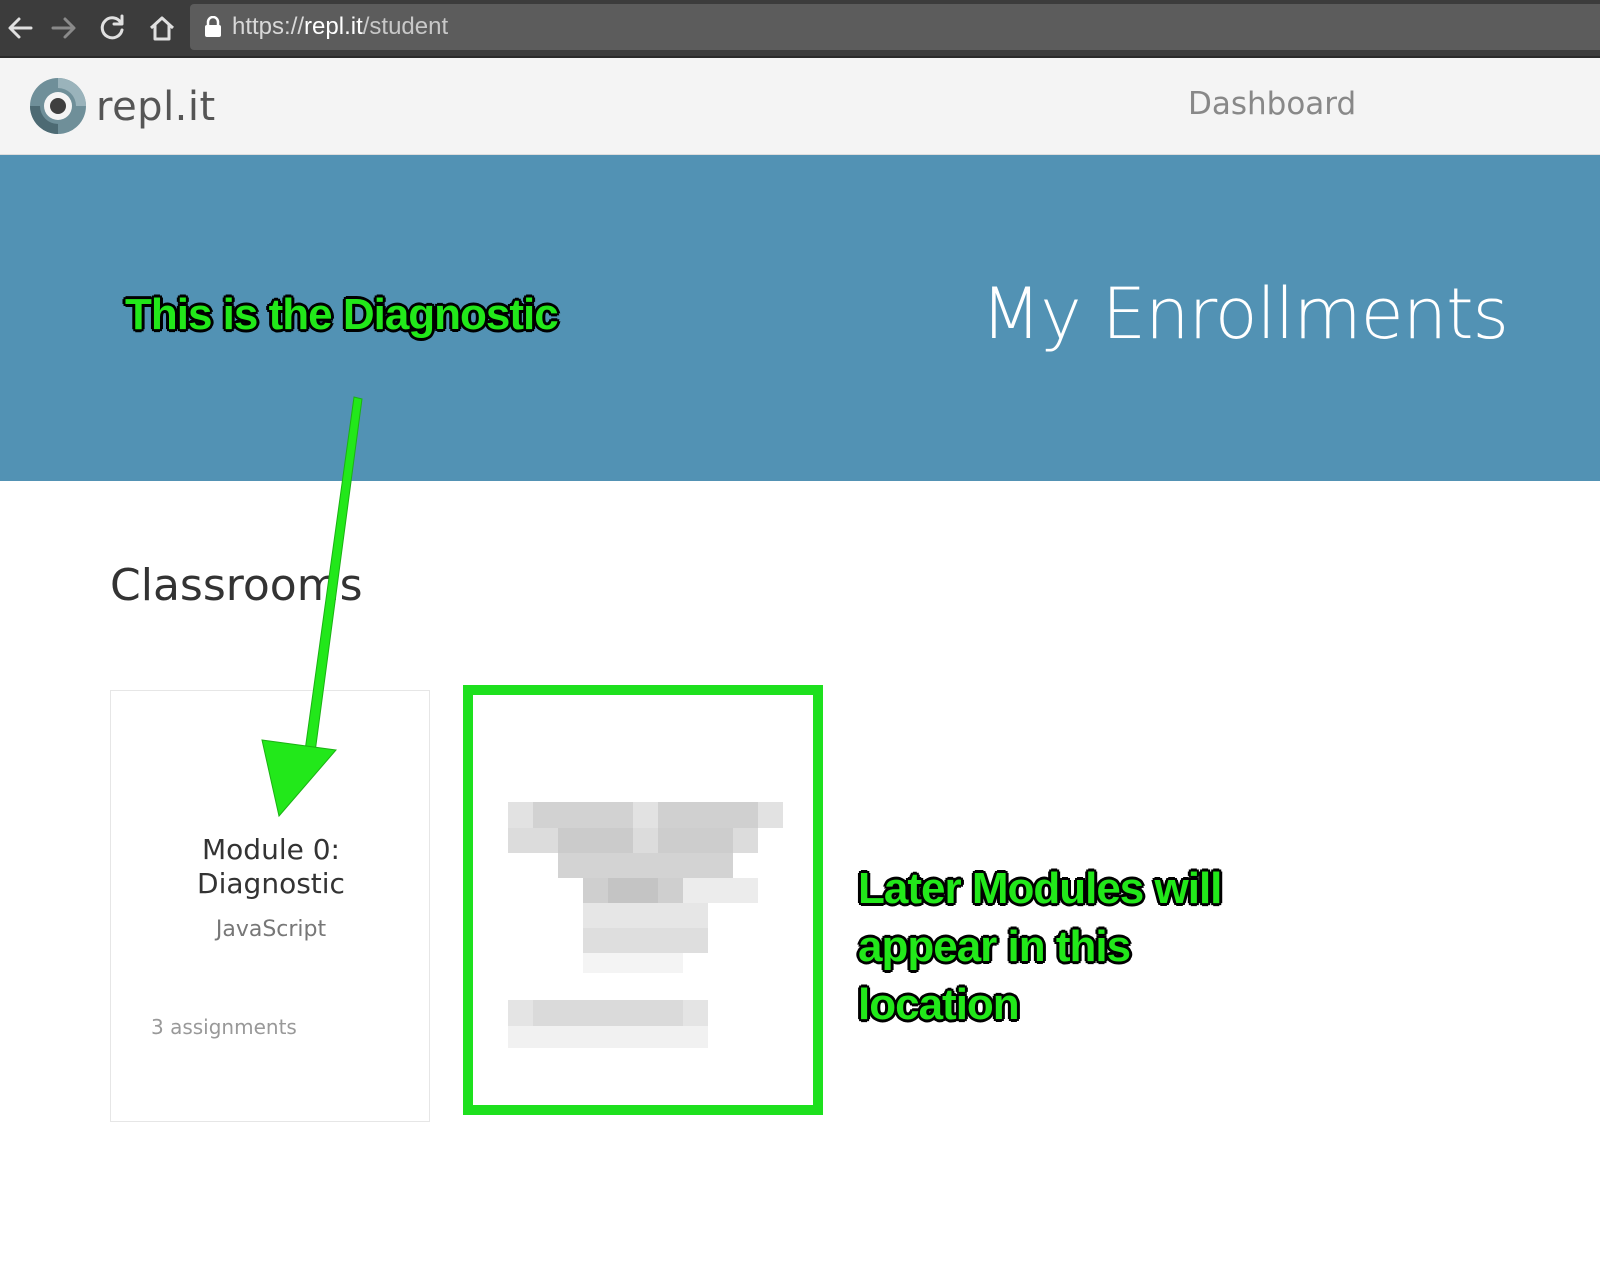  I want to click on forward-arrow-icon, so click(63, 28).